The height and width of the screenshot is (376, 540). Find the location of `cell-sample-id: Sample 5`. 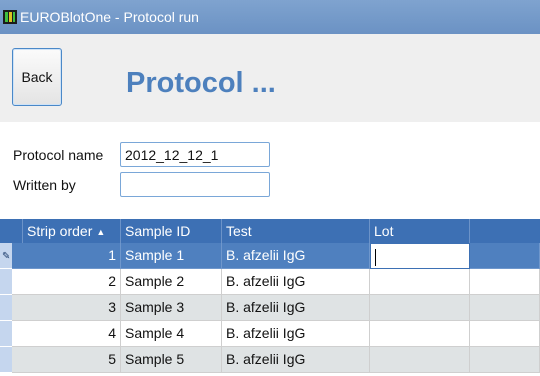

cell-sample-id: Sample 5 is located at coordinates (171, 360).